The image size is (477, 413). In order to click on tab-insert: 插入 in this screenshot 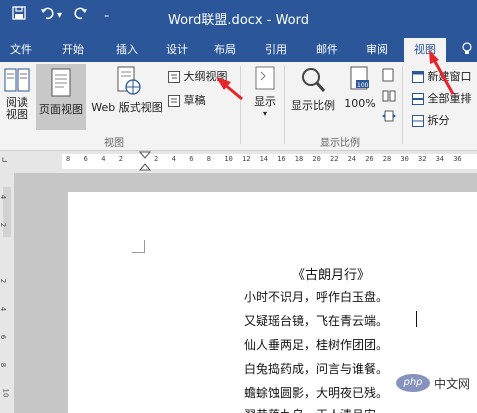, I will do `click(127, 50)`.